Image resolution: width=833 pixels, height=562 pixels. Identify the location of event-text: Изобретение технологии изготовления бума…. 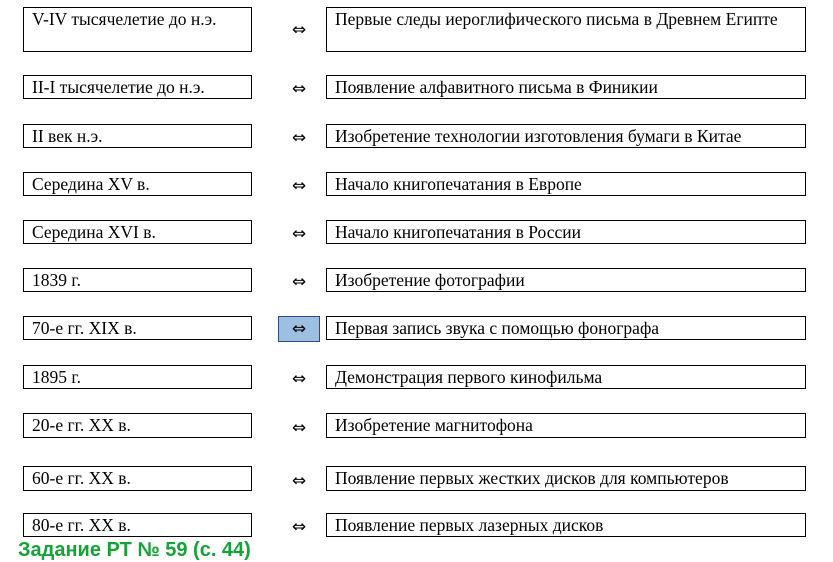
(538, 136).